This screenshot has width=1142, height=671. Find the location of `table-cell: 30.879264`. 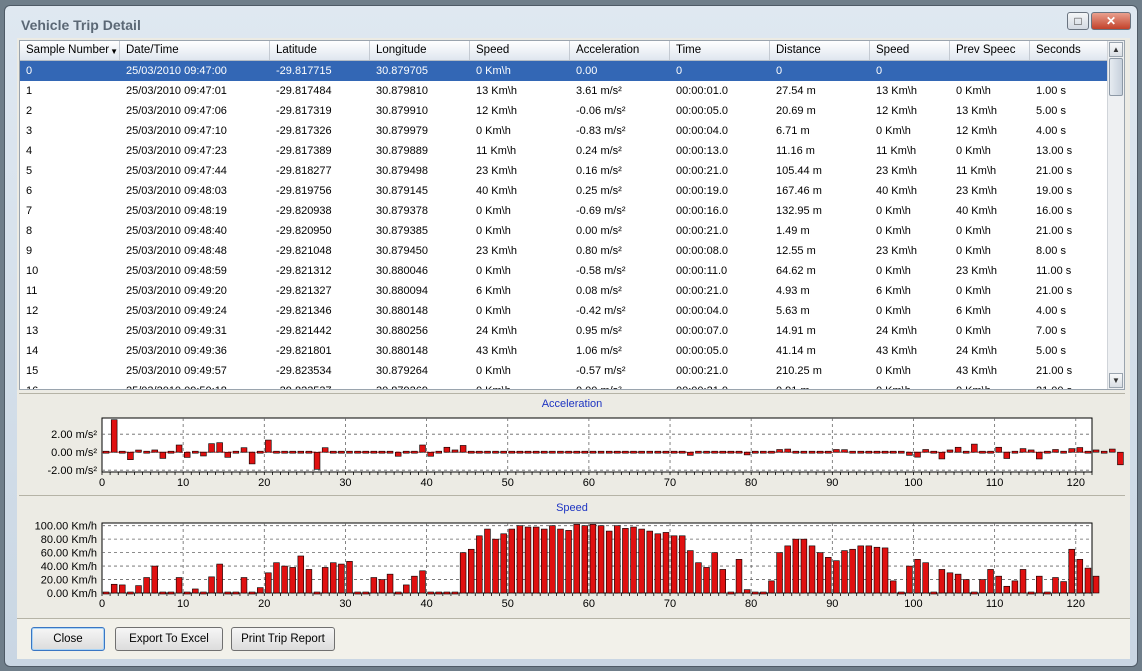

table-cell: 30.879264 is located at coordinates (402, 371).